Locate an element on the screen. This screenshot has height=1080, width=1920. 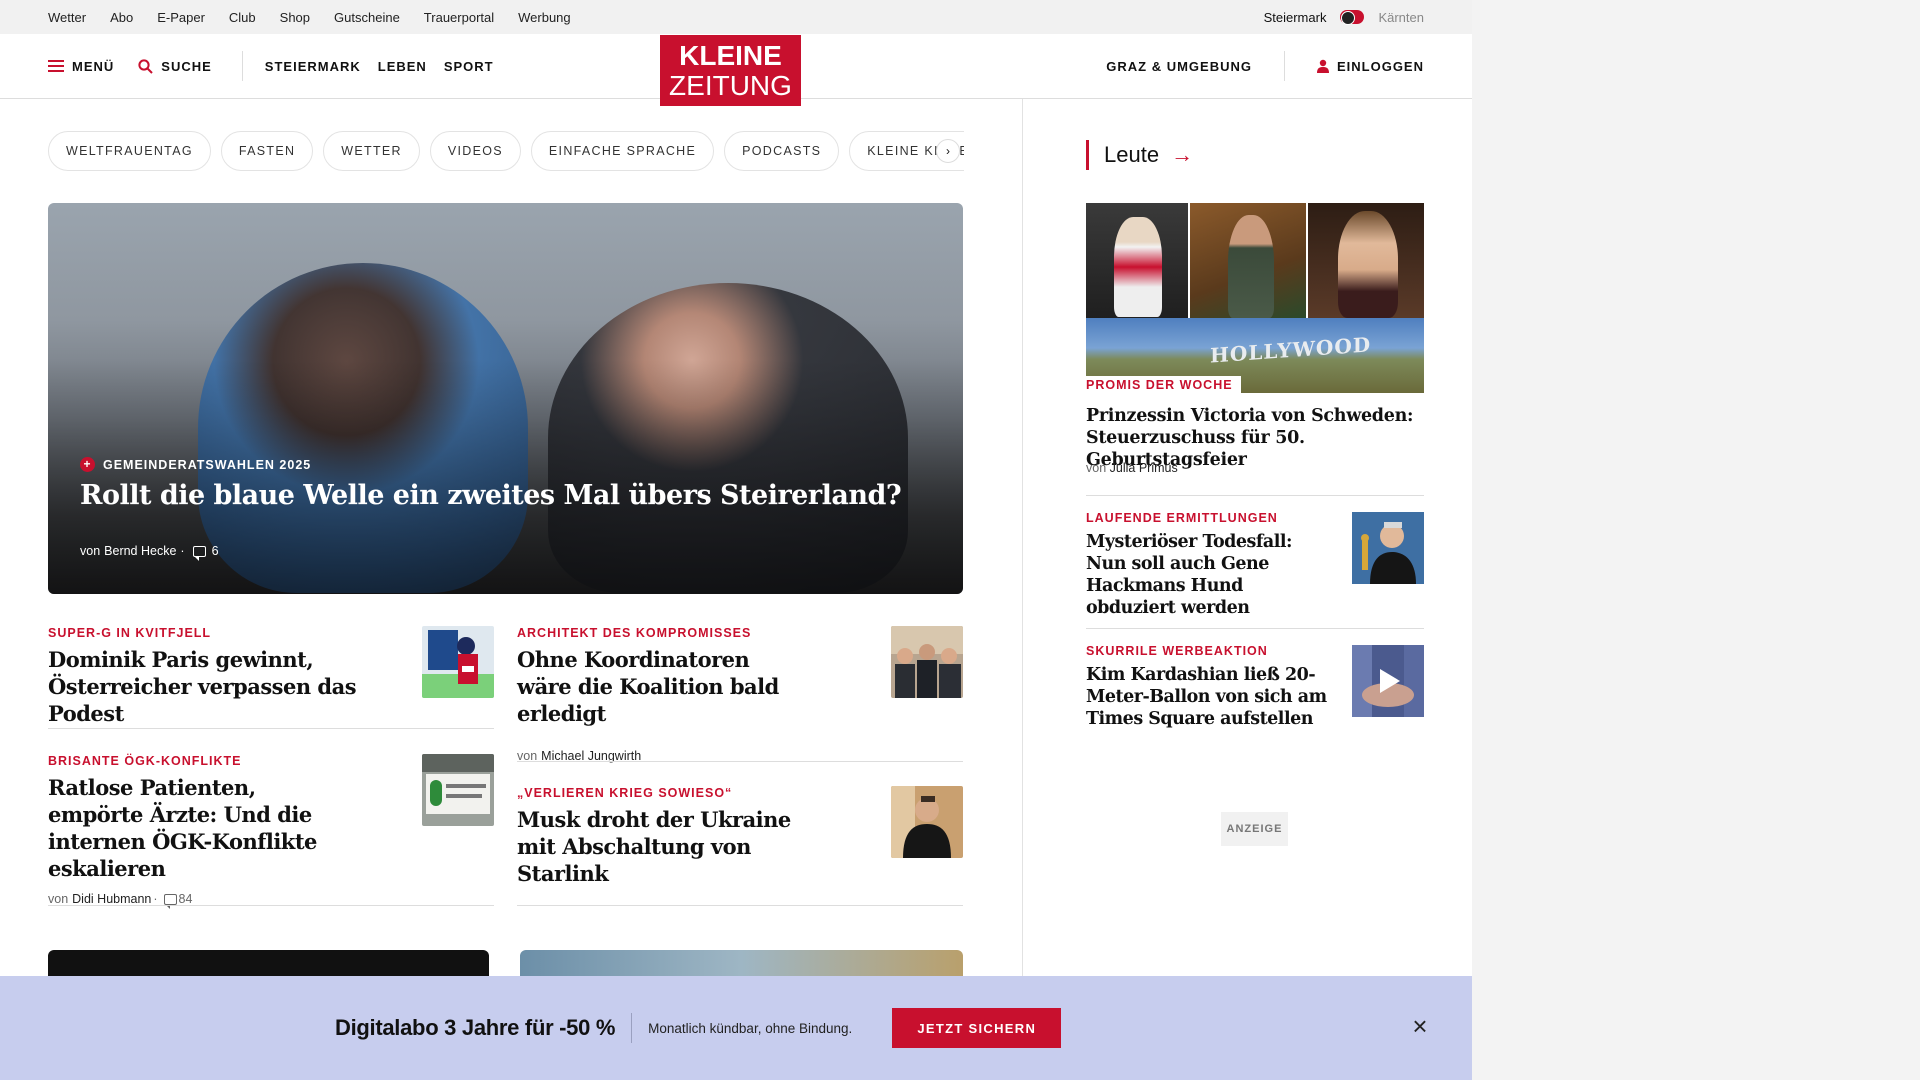
region-link-graz: GRAZ & UMGEBUNG is located at coordinates (1179, 66).